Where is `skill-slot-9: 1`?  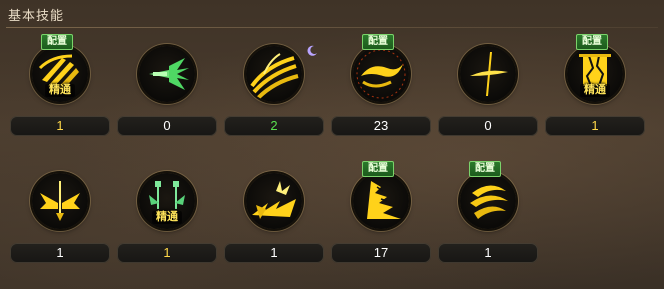
skill-slot-9: 1 is located at coordinates (274, 210).